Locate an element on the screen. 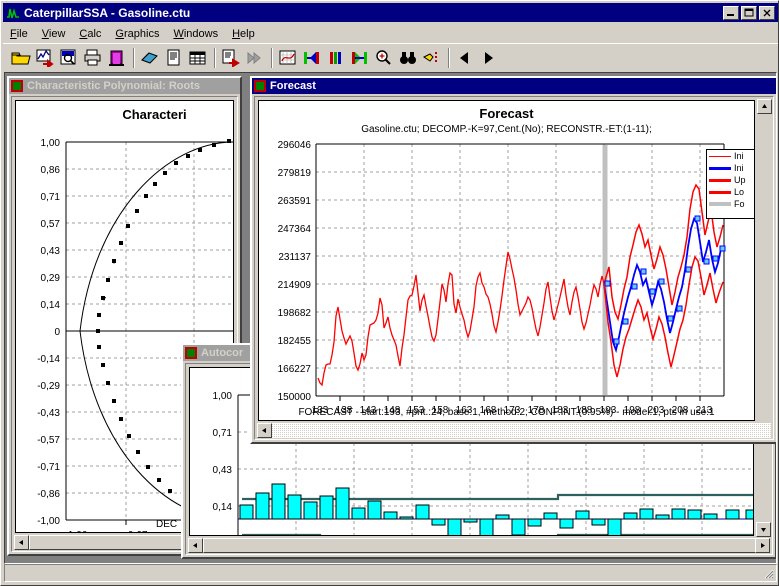  legend-swatch-upper is located at coordinates (720, 180).